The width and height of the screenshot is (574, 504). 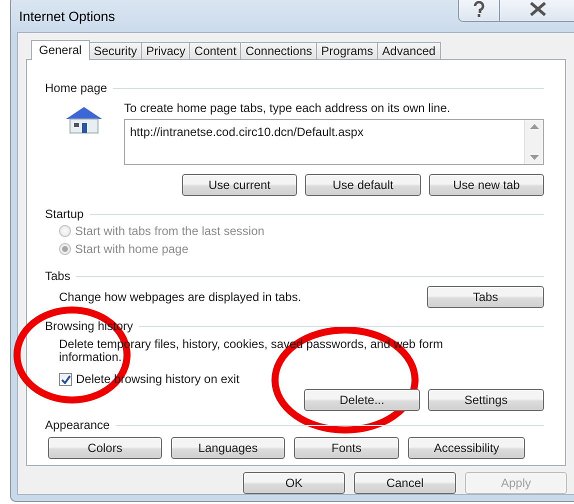 I want to click on tab: Security, so click(x=115, y=50).